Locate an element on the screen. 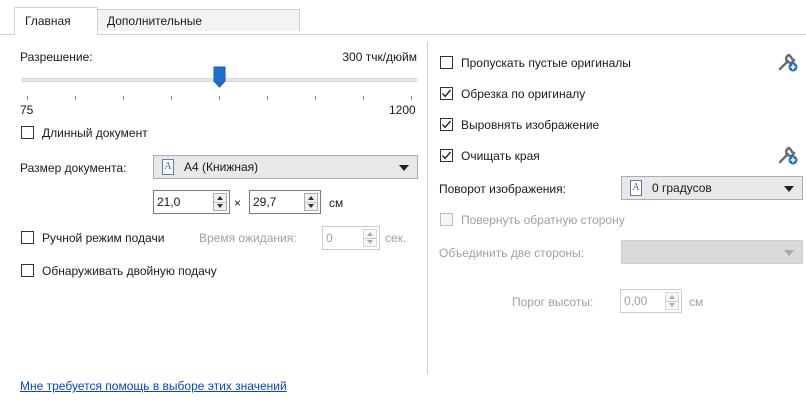  long-document-label: Длинный документ is located at coordinates (95, 133).